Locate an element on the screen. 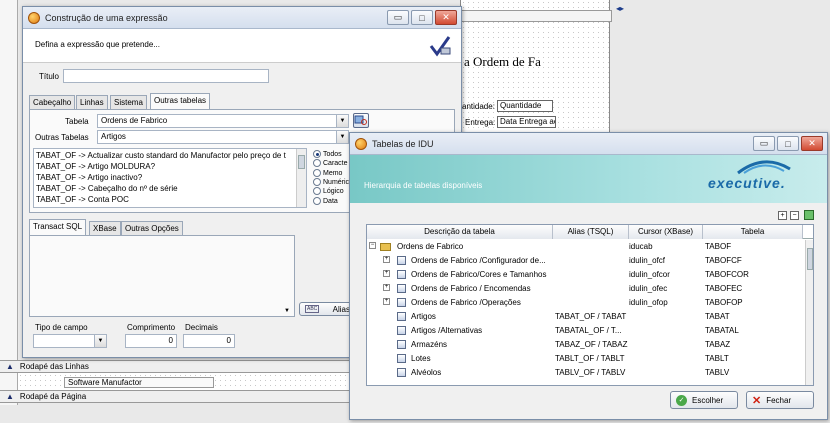  radio-label: Lógico is located at coordinates (333, 192).